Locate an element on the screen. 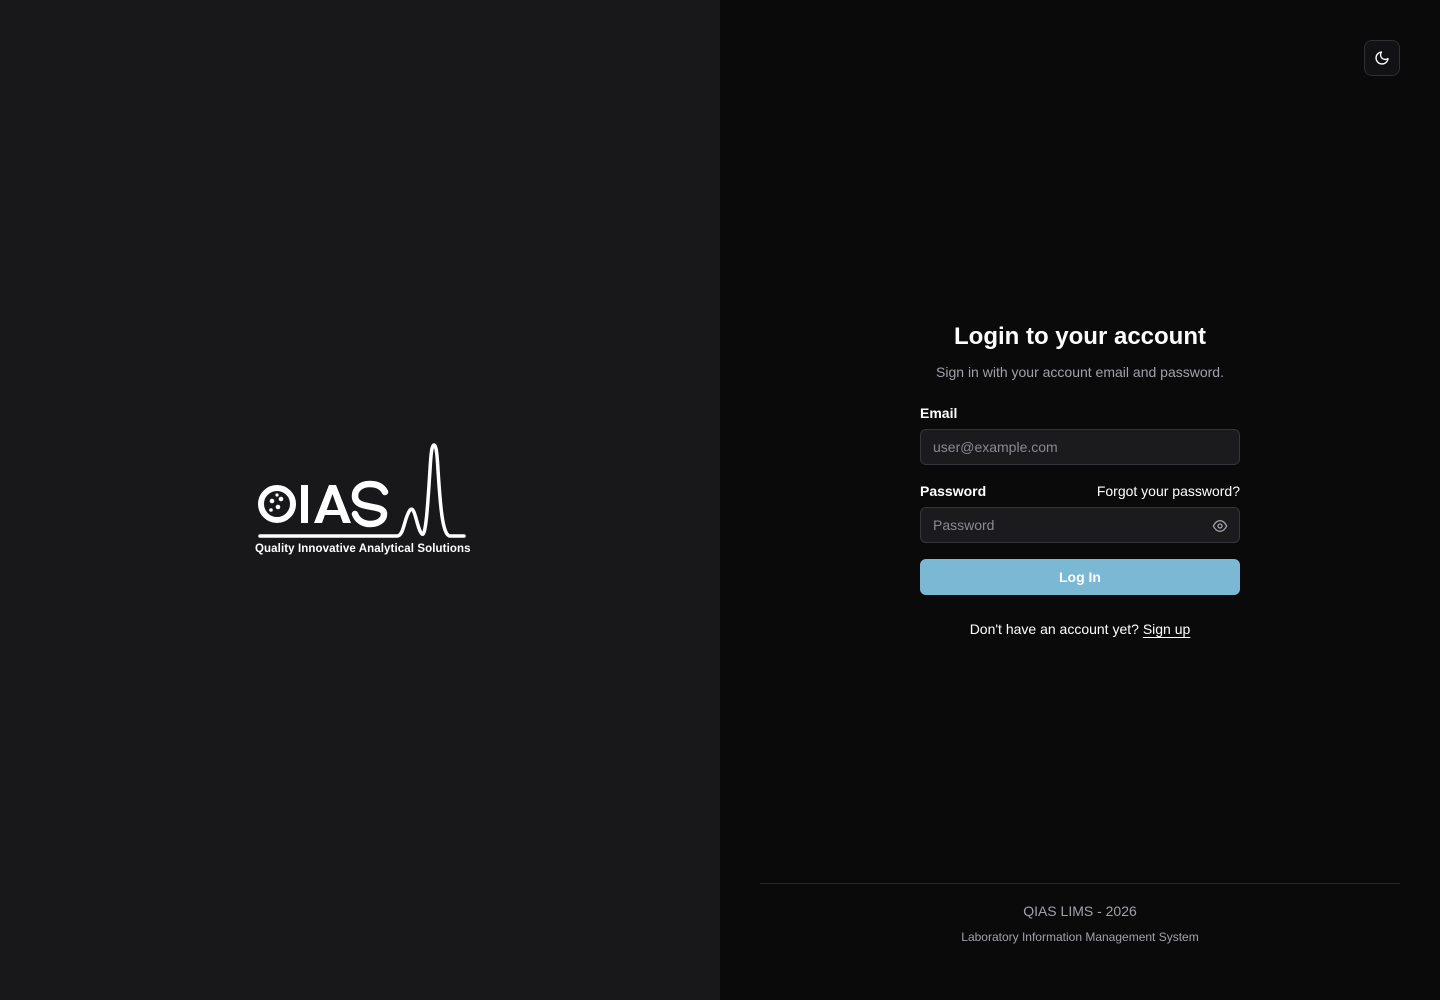 The height and width of the screenshot is (1000, 1440). page-title: Login to your account is located at coordinates (1080, 336).